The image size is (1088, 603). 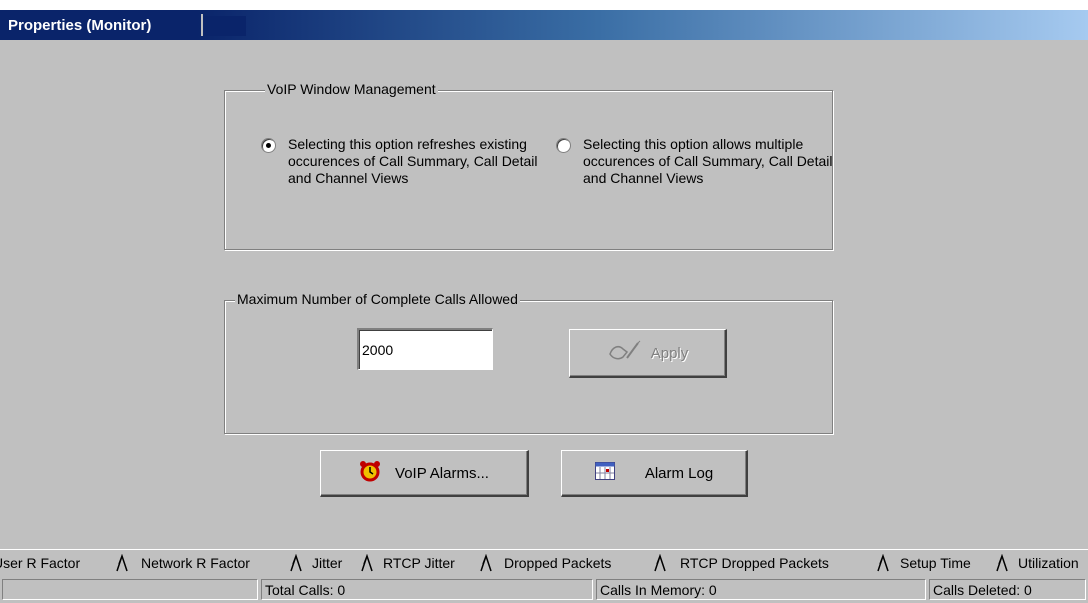 I want to click on window-title: Properties (Monitor), so click(x=80, y=25).